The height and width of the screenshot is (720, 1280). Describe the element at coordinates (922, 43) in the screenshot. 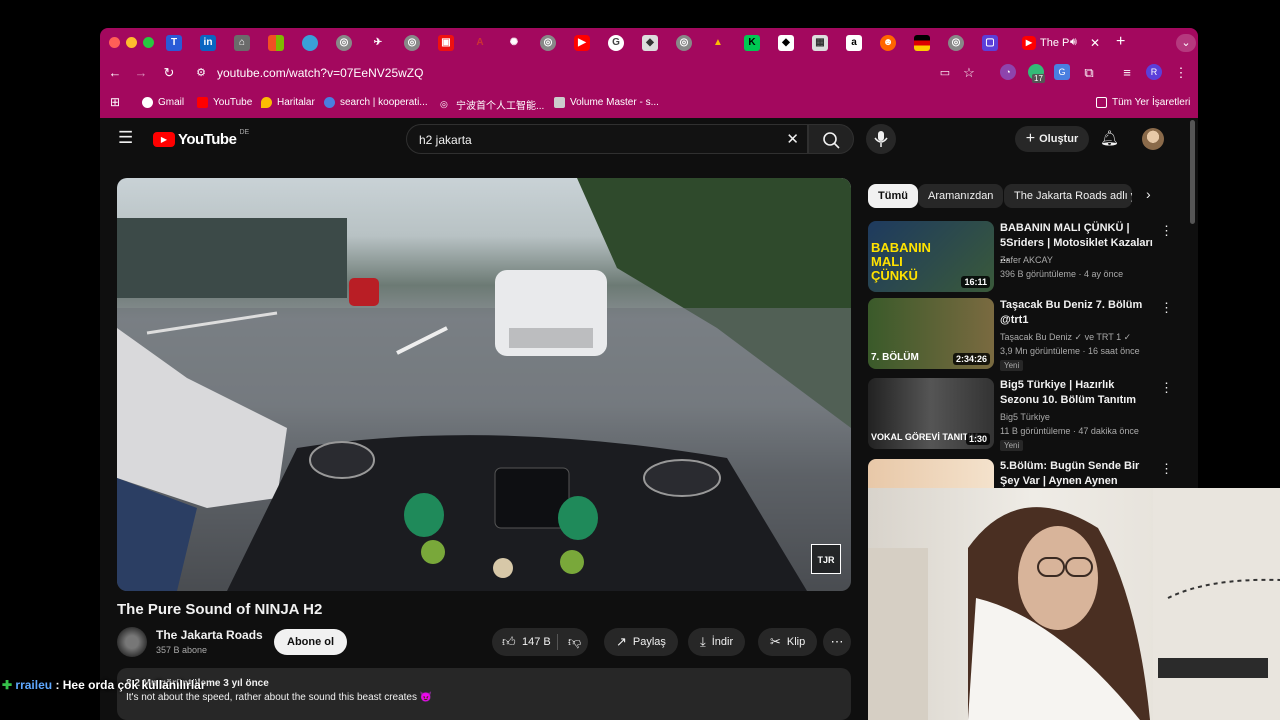

I see `germany-flag-icon` at that location.